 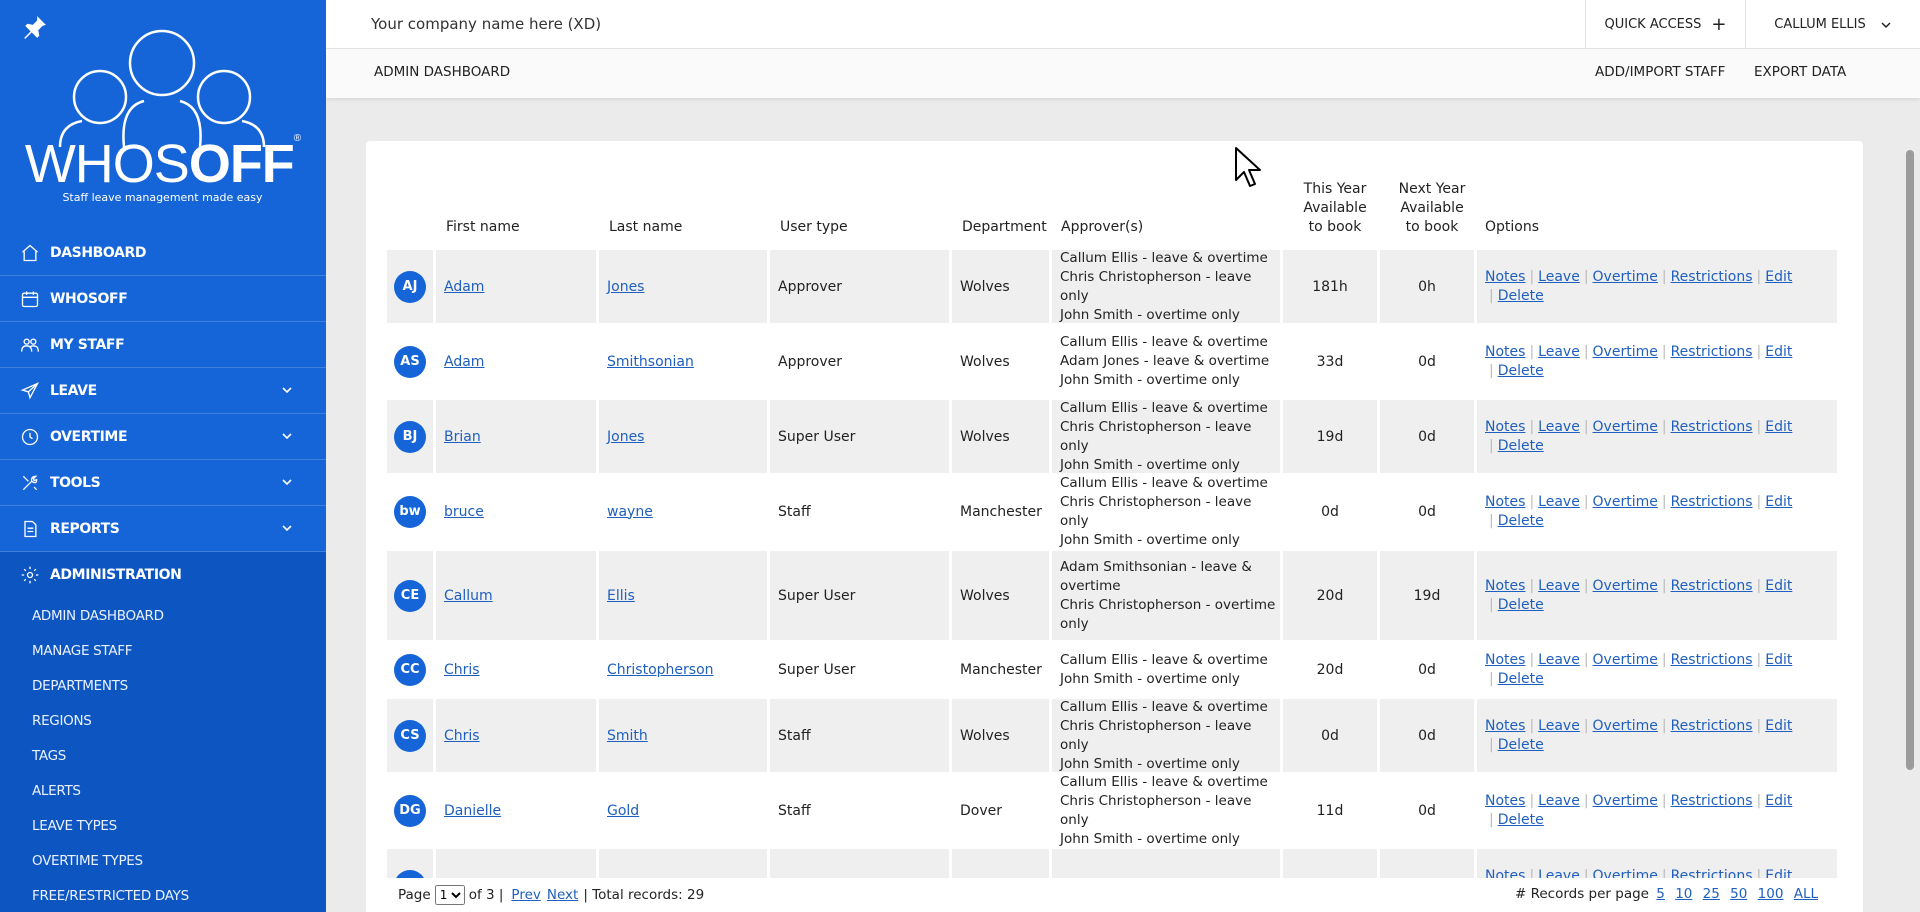 What do you see at coordinates (1660, 72) in the screenshot?
I see `add-import-staff-button: ADD/IMPORT STAFF` at bounding box center [1660, 72].